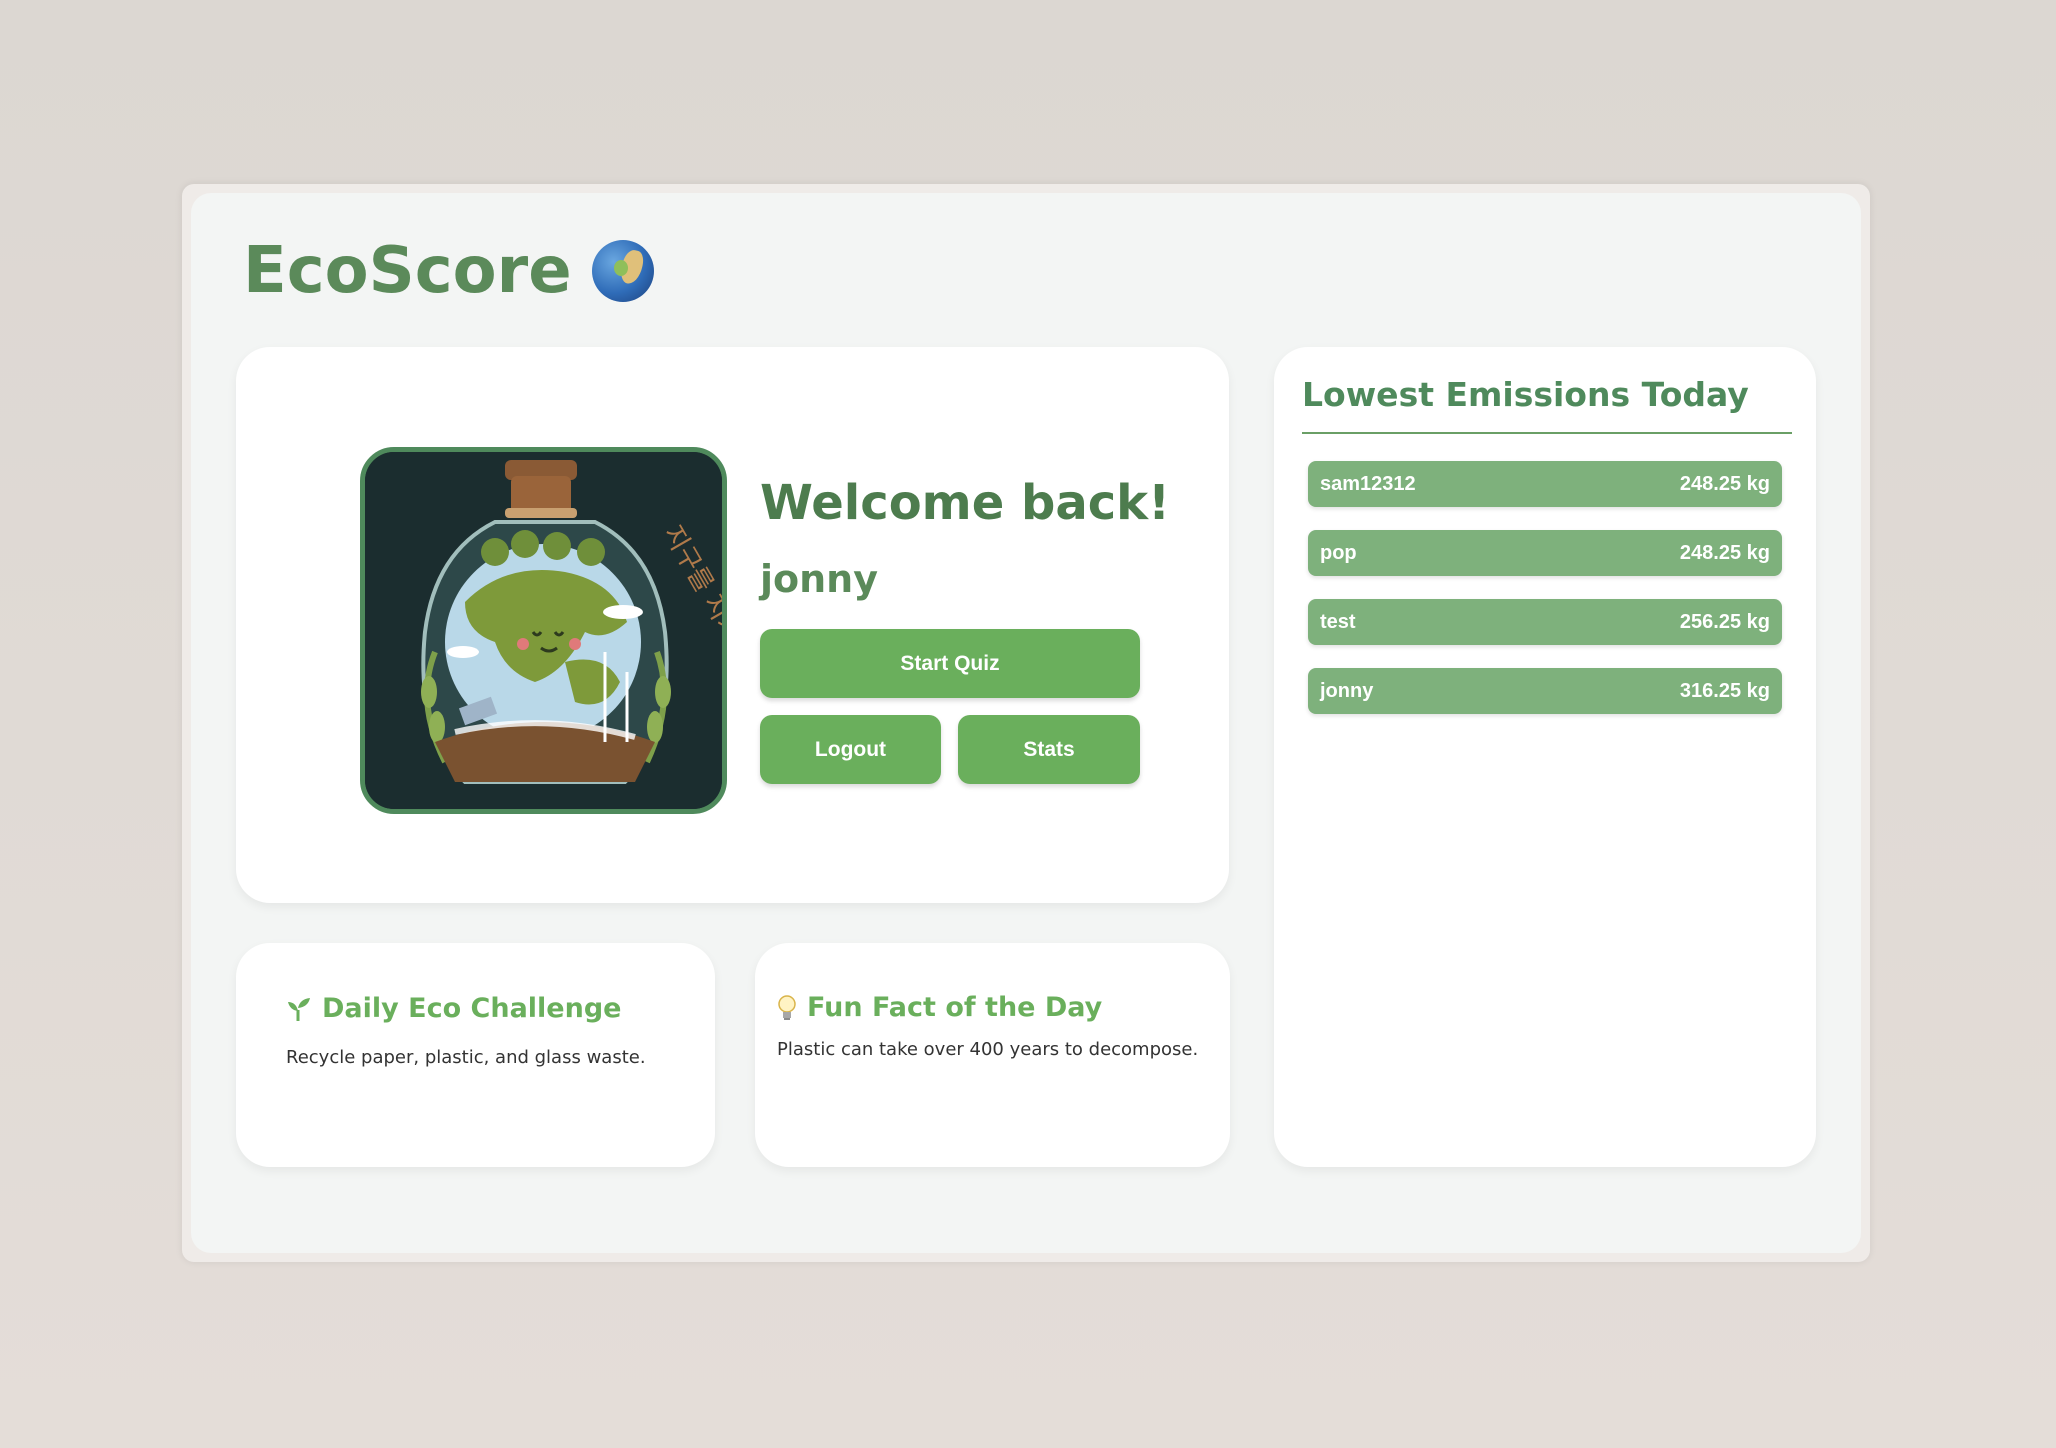 This screenshot has width=2056, height=1448. Describe the element at coordinates (407, 271) in the screenshot. I see `app-title-text: EcoScore` at that location.